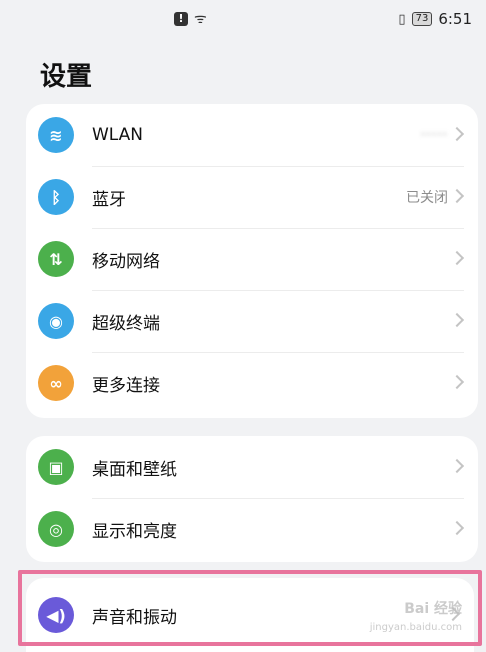 The image size is (486, 652). I want to click on bluetooth-icon: ᛒ, so click(56, 197).